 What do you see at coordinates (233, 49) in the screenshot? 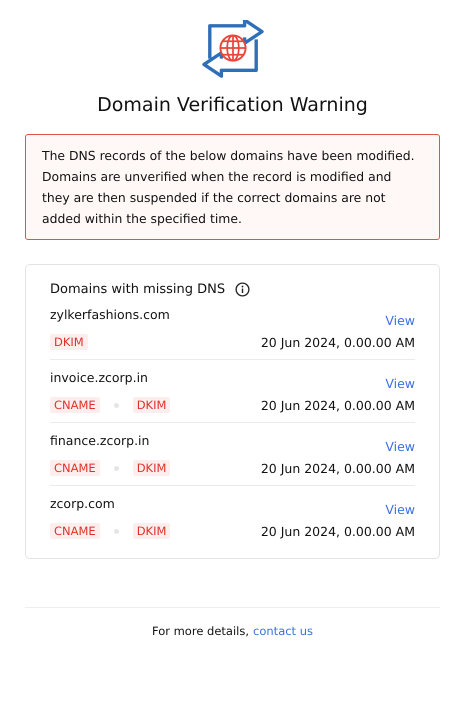
I see `globe-exchange-icon` at bounding box center [233, 49].